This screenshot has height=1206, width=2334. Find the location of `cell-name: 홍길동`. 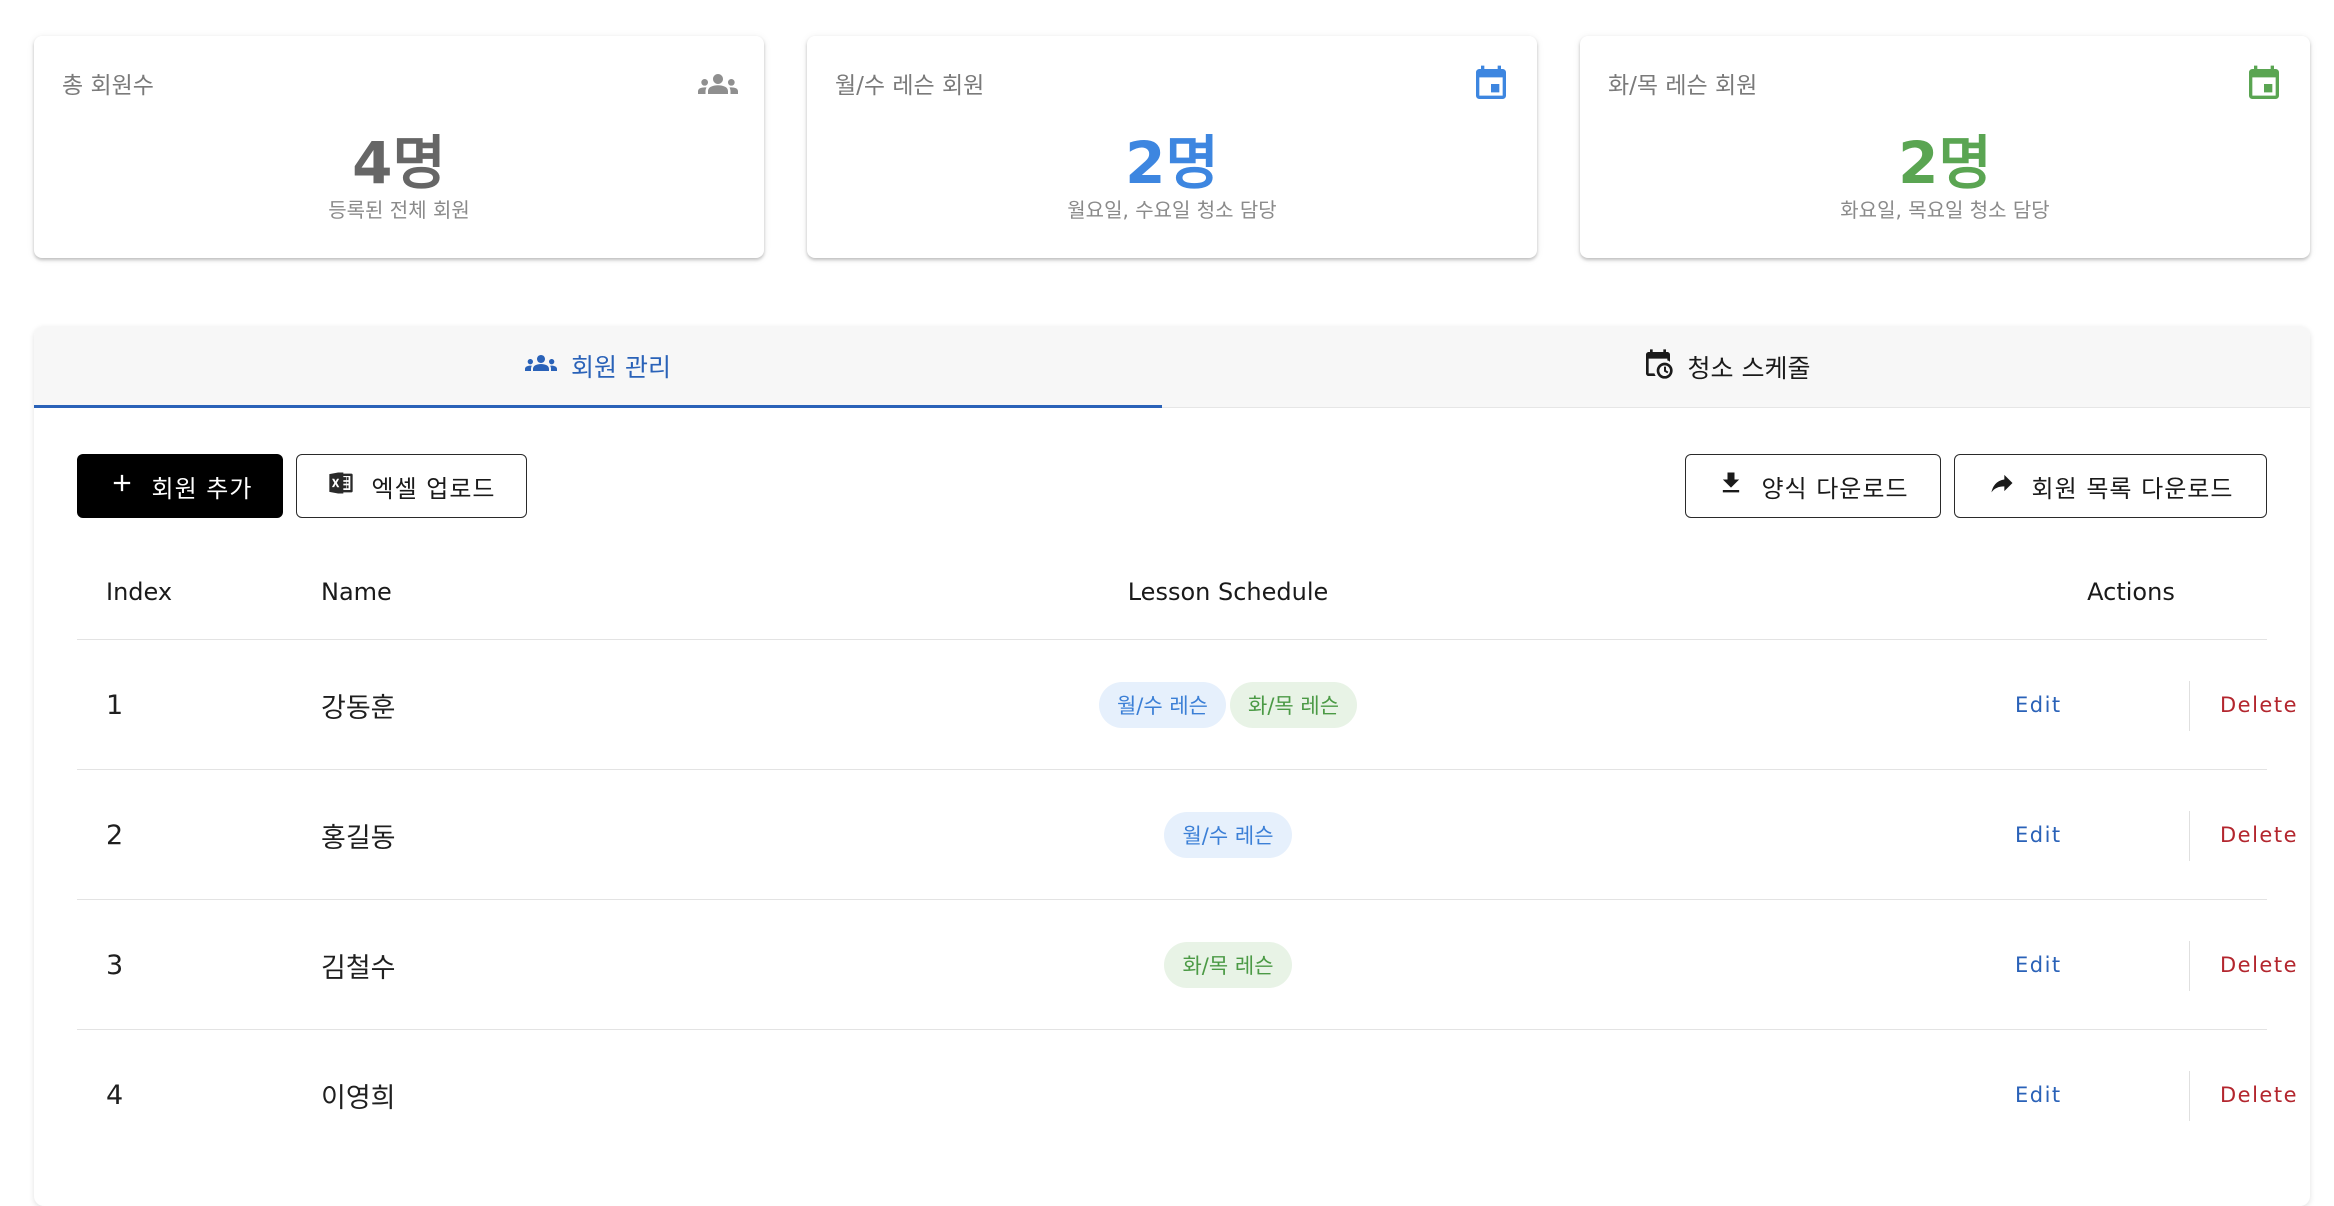

cell-name: 홍길동 is located at coordinates (358, 838).